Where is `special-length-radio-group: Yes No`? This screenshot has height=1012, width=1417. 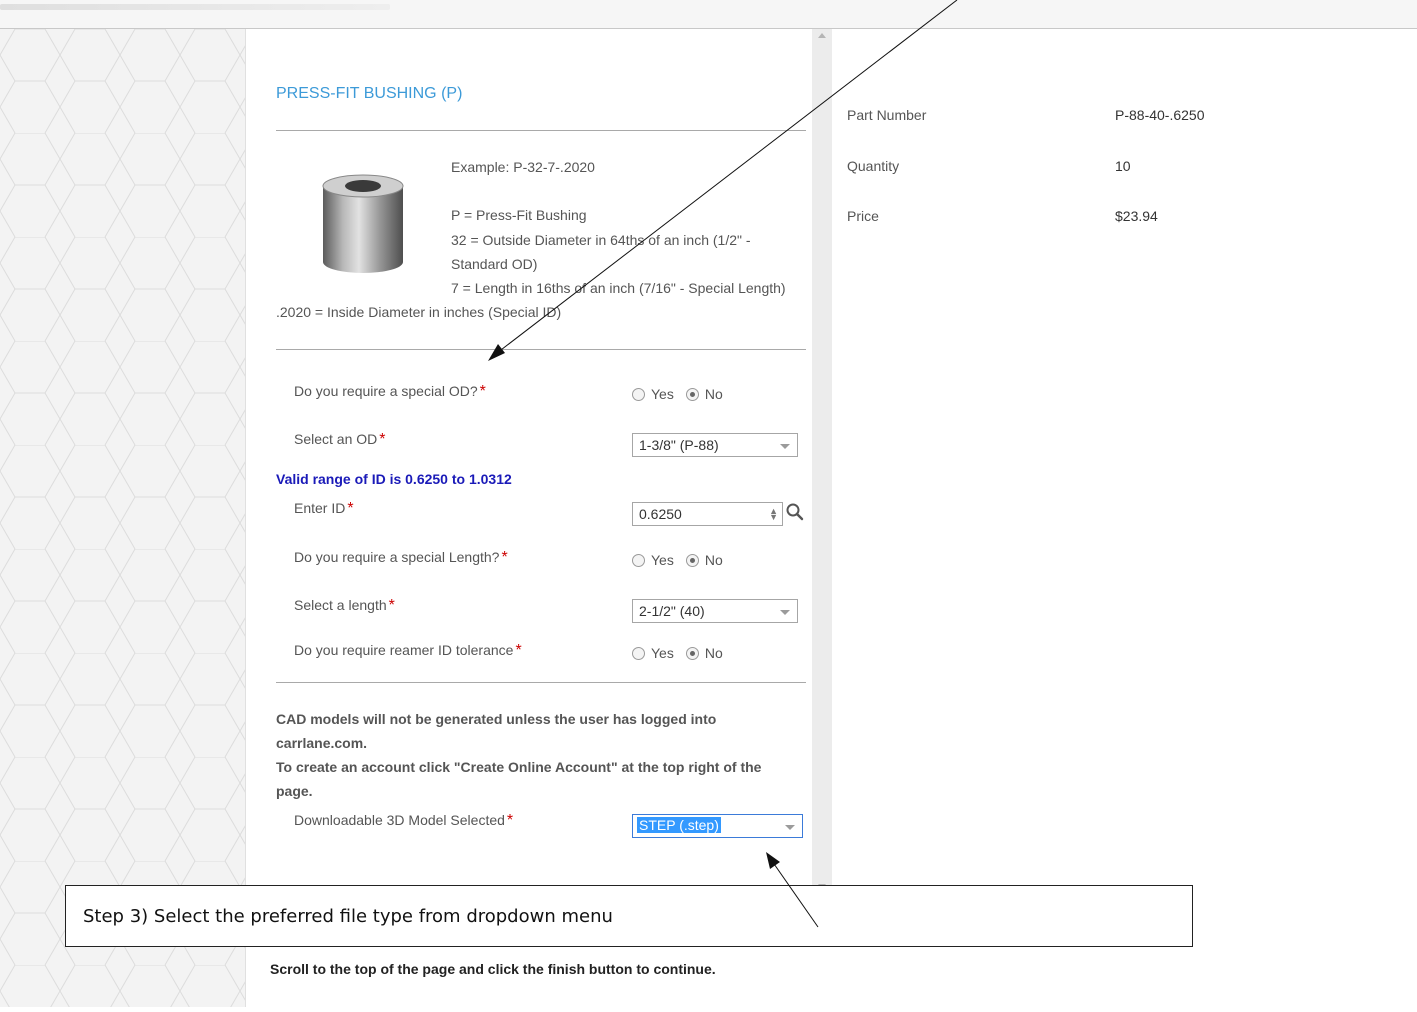 special-length-radio-group: Yes No is located at coordinates (677, 560).